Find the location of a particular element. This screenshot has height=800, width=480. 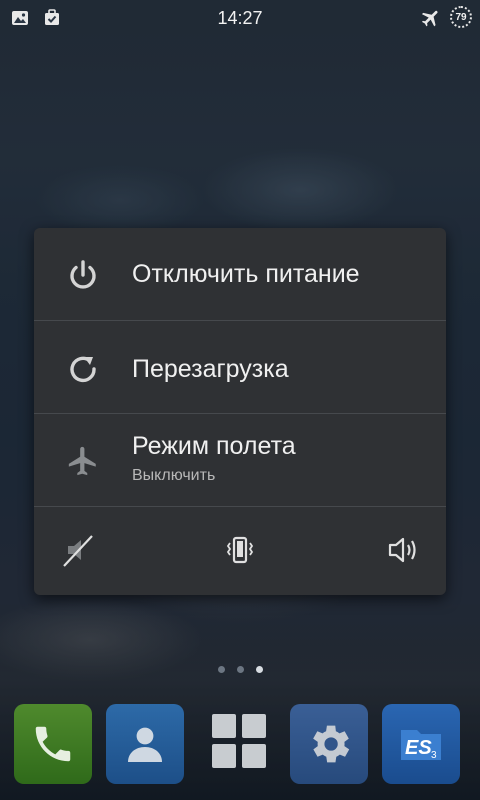

airplane-mode-icon is located at coordinates (430, 17).